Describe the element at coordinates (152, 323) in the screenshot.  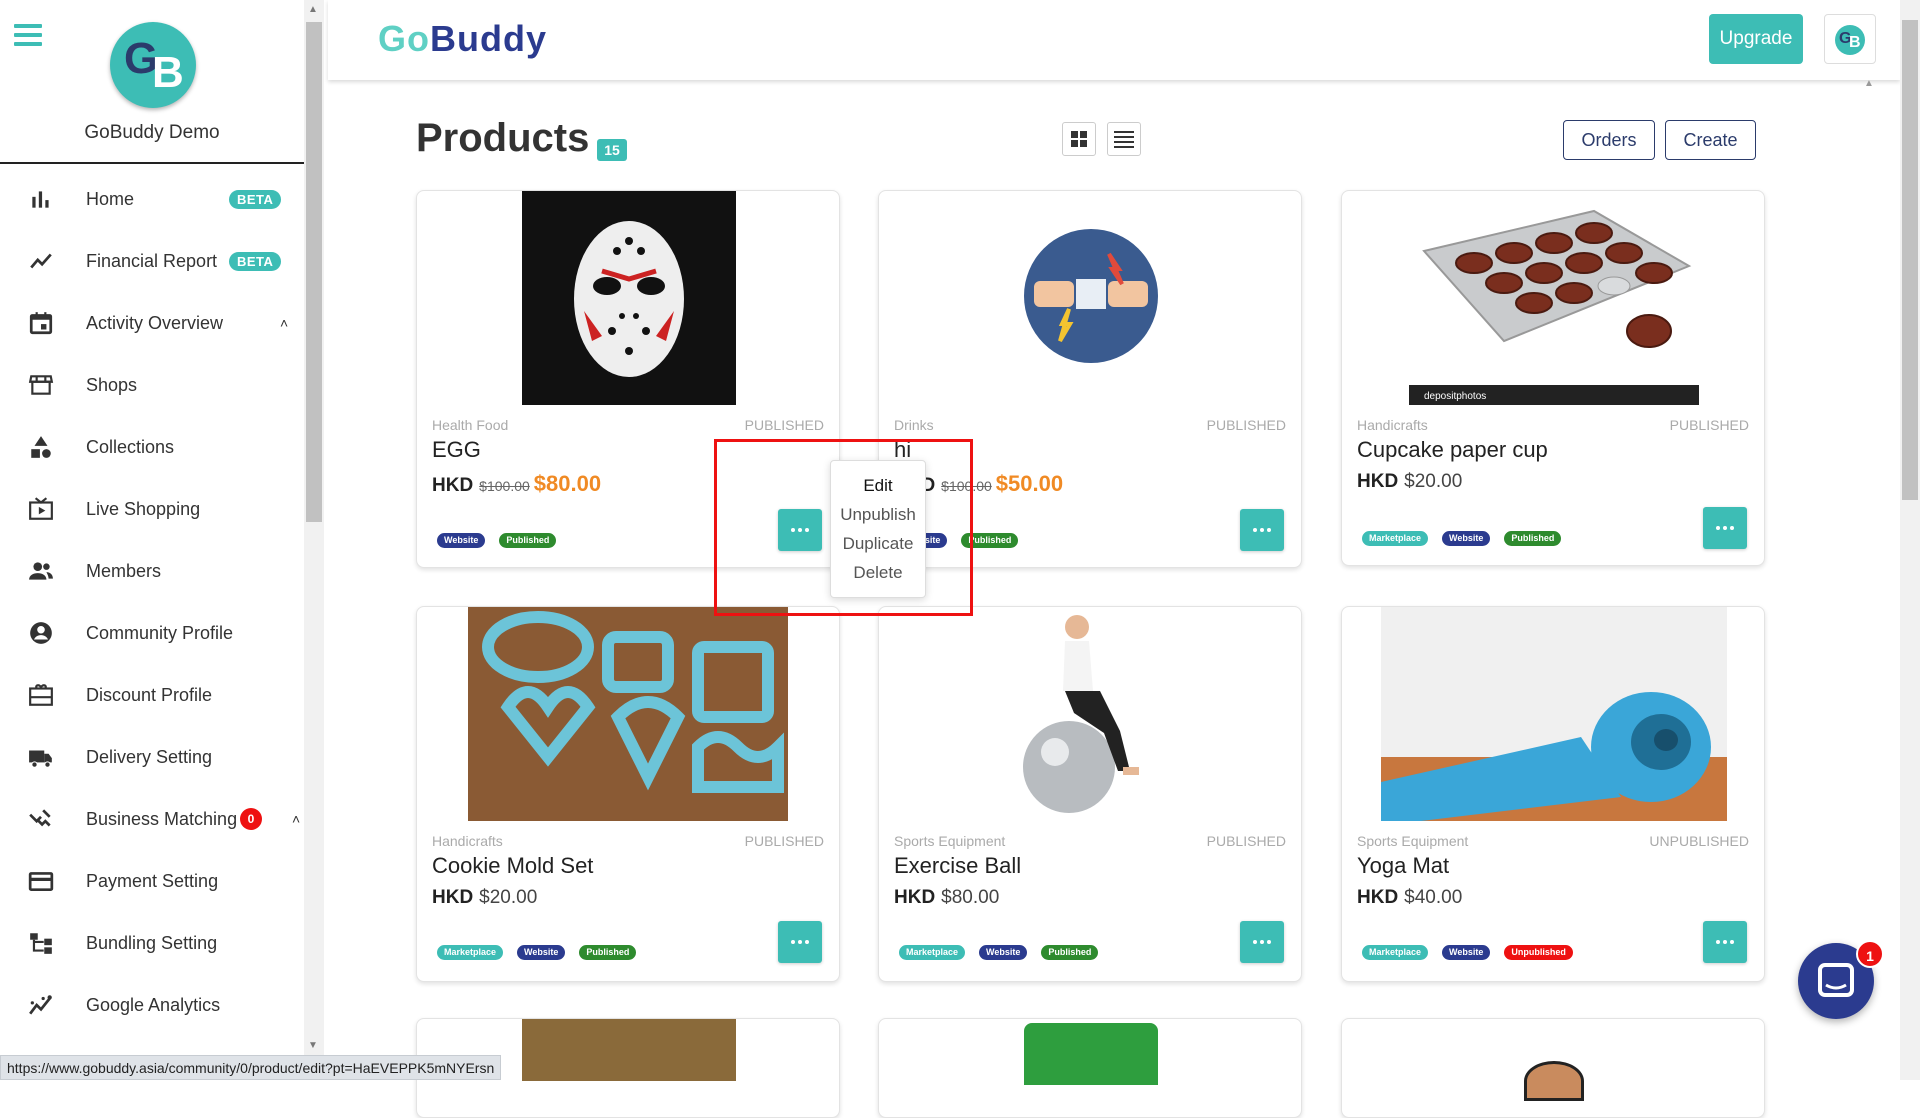
I see `sidebar-item-activity-overview: Activity Overview ˄` at that location.